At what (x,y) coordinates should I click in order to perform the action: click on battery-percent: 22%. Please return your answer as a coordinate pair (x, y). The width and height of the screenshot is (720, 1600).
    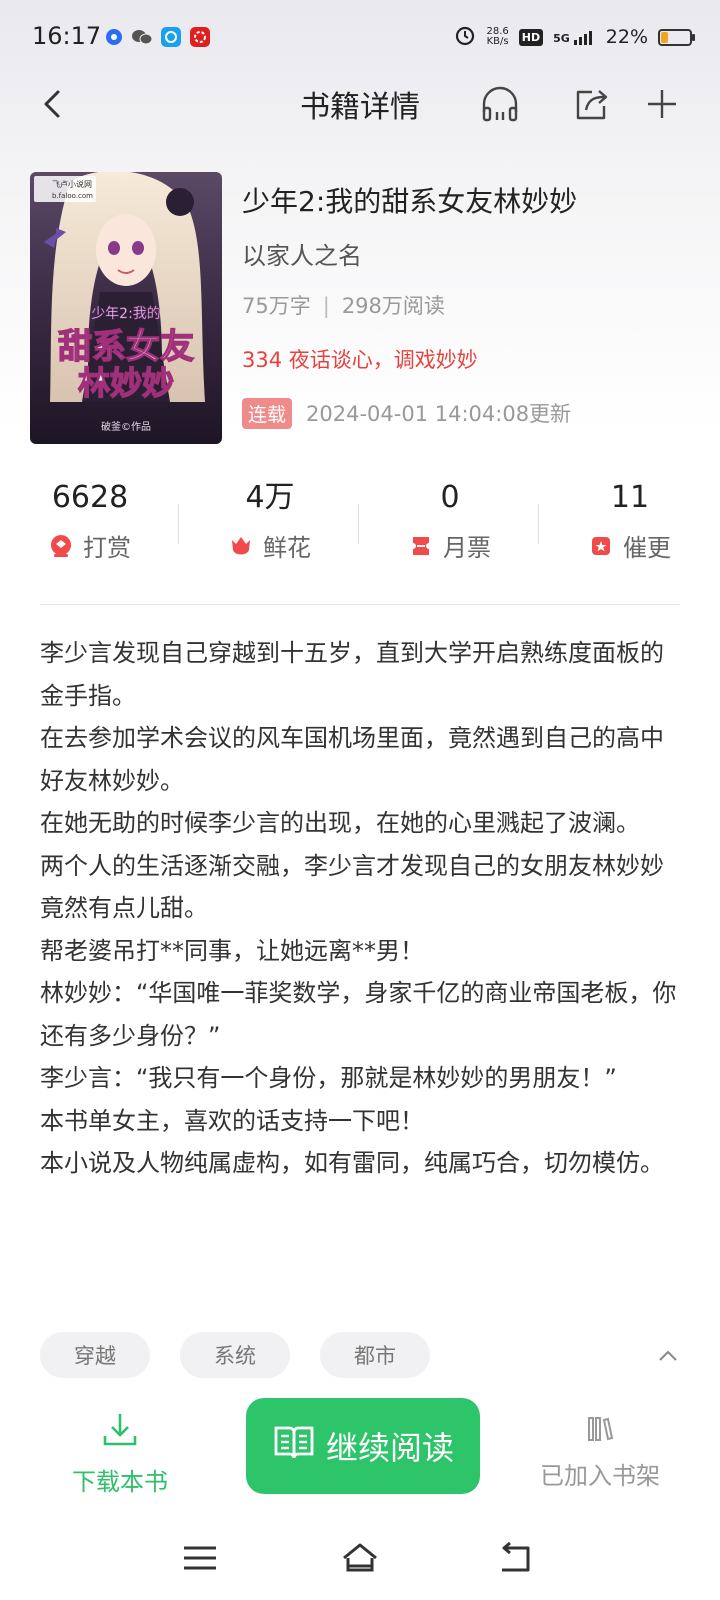
    Looking at the image, I should click on (626, 37).